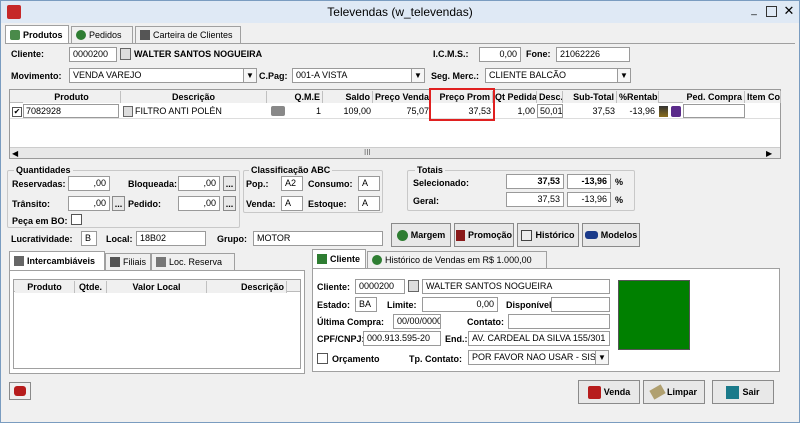 This screenshot has height=423, width=800. I want to click on cpag-dropdown-icon: ▼, so click(418, 75).